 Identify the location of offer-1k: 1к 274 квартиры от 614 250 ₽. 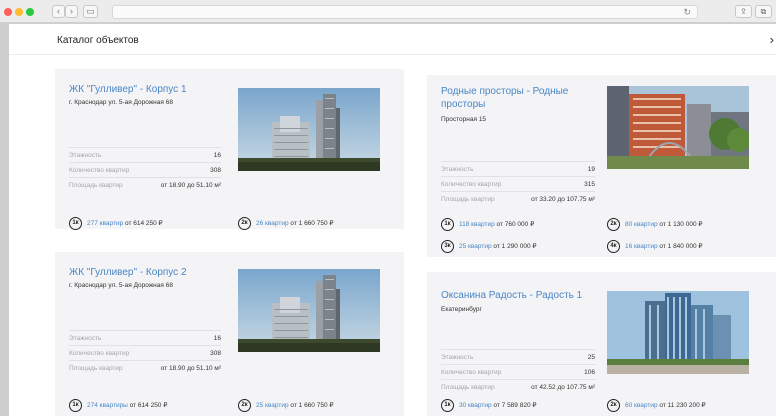
(118, 405).